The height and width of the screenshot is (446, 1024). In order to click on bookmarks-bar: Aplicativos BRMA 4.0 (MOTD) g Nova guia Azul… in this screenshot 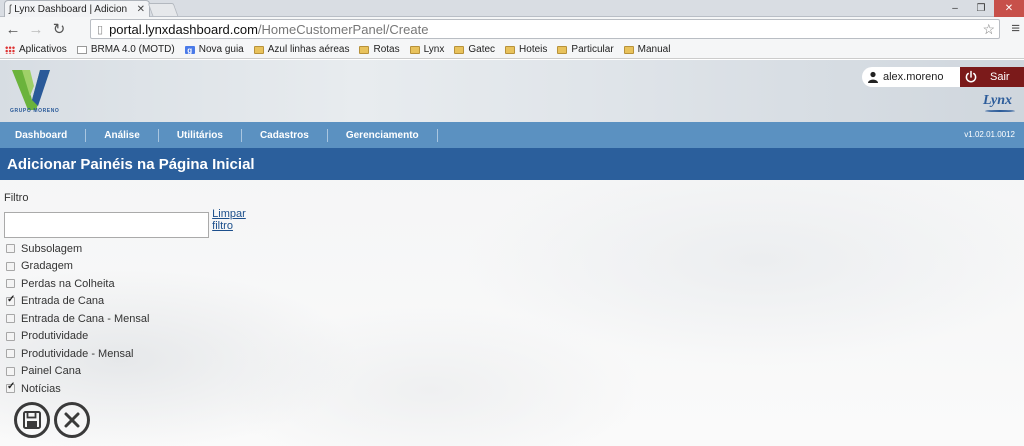, I will do `click(512, 50)`.